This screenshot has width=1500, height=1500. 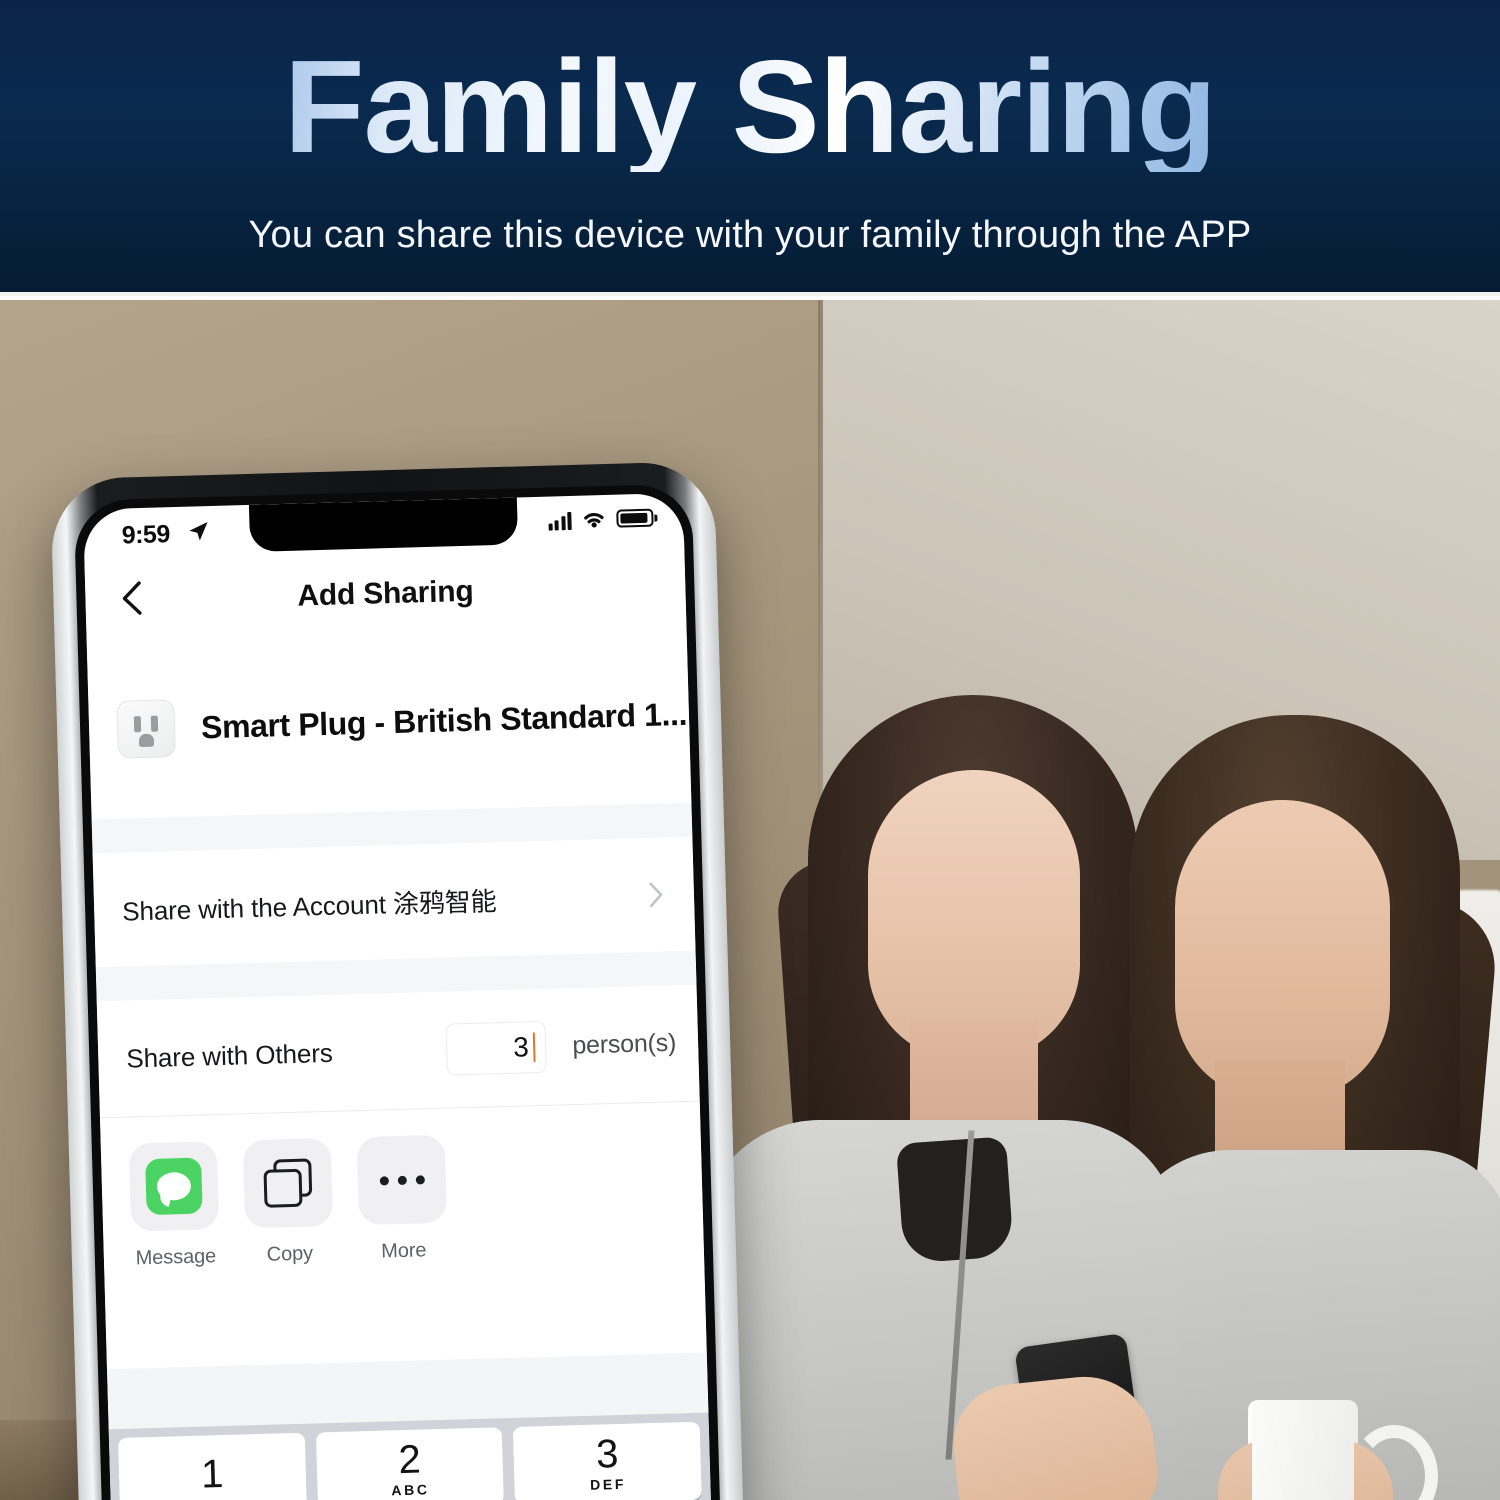 I want to click on row-share-with-account-label: Share with the Account 涂鸦智能, so click(x=309, y=906).